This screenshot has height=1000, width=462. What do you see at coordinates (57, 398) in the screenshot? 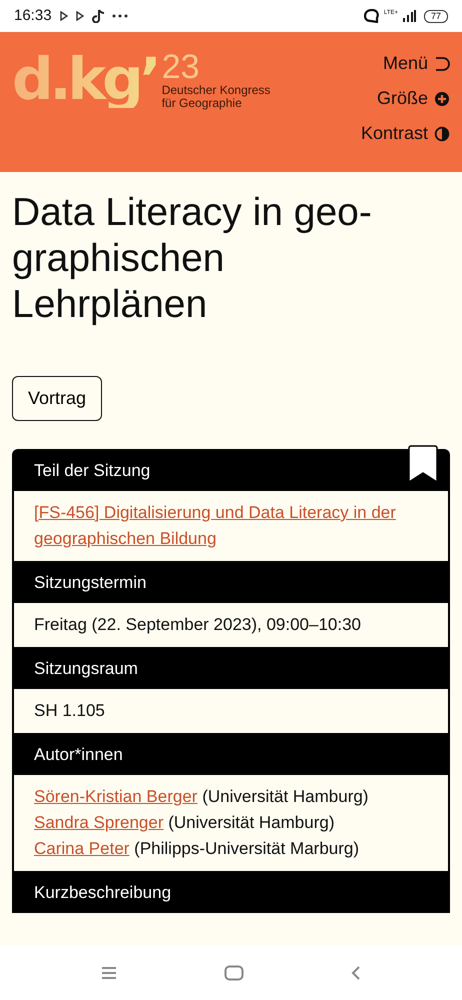
I see `type-button: Vortrag` at bounding box center [57, 398].